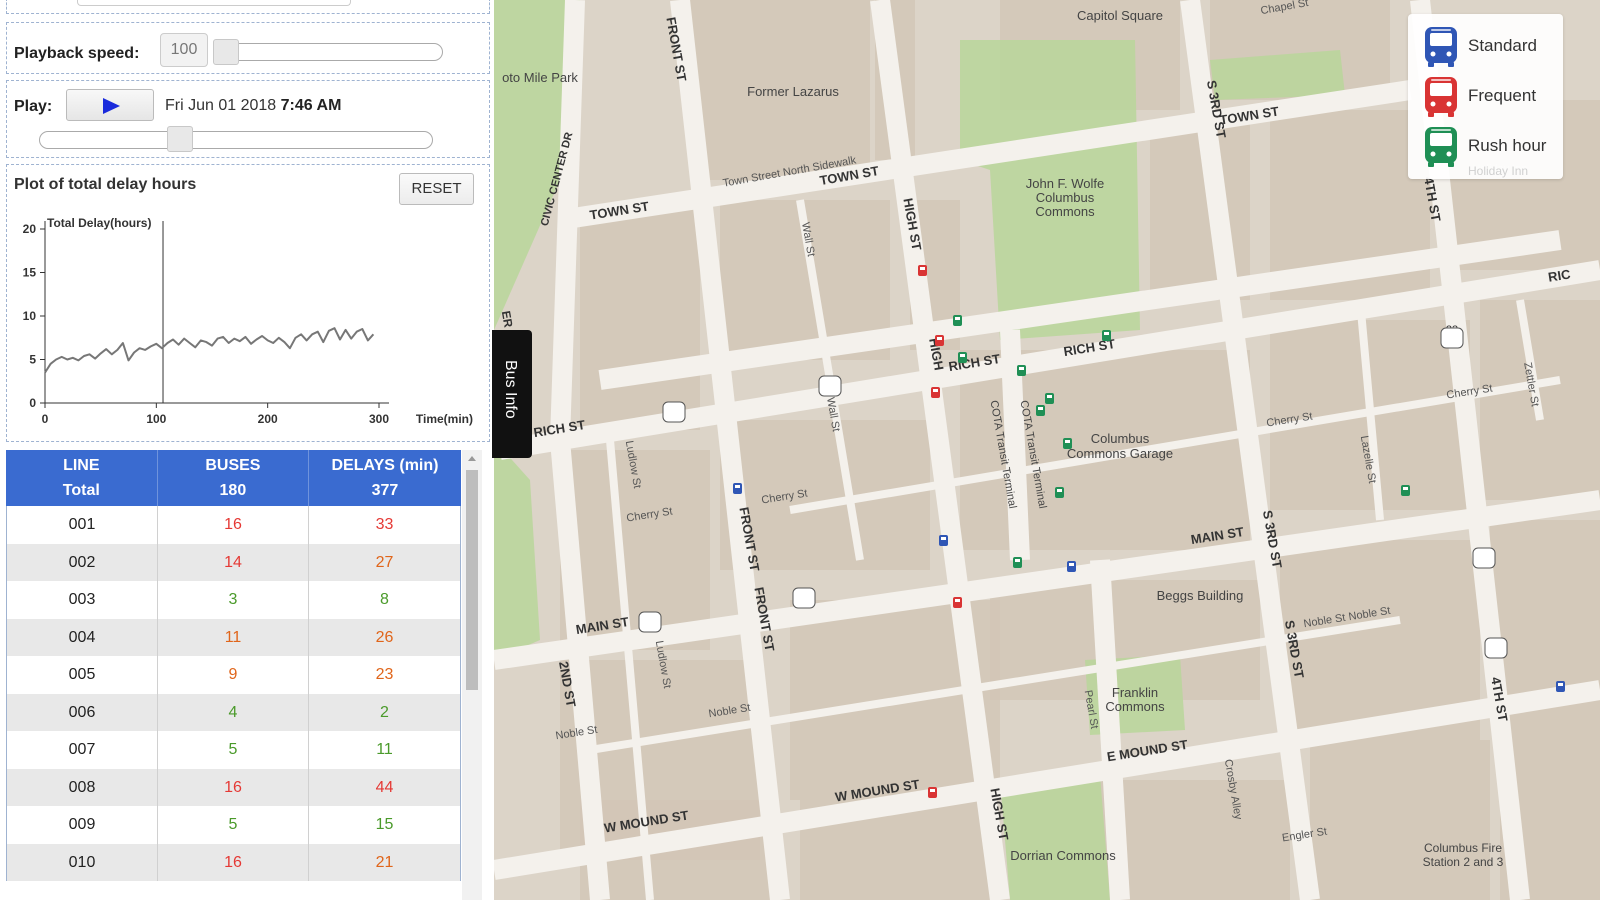  Describe the element at coordinates (226, 52) in the screenshot. I see `playback-speed-slider-handle` at that location.